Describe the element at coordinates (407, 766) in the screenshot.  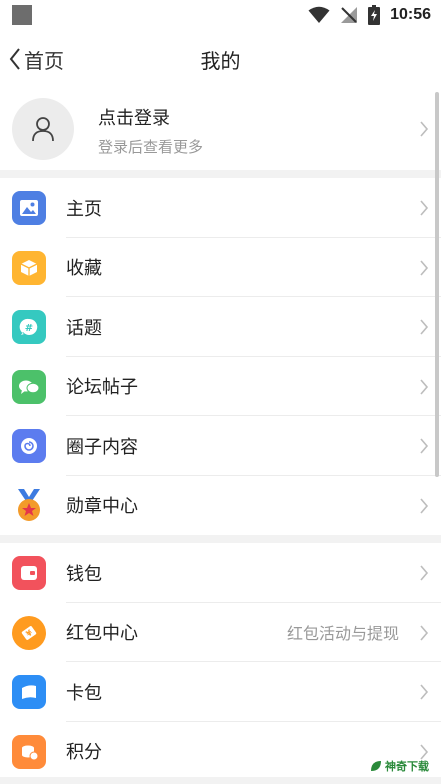
I see `watermark-text: 神奇下载` at that location.